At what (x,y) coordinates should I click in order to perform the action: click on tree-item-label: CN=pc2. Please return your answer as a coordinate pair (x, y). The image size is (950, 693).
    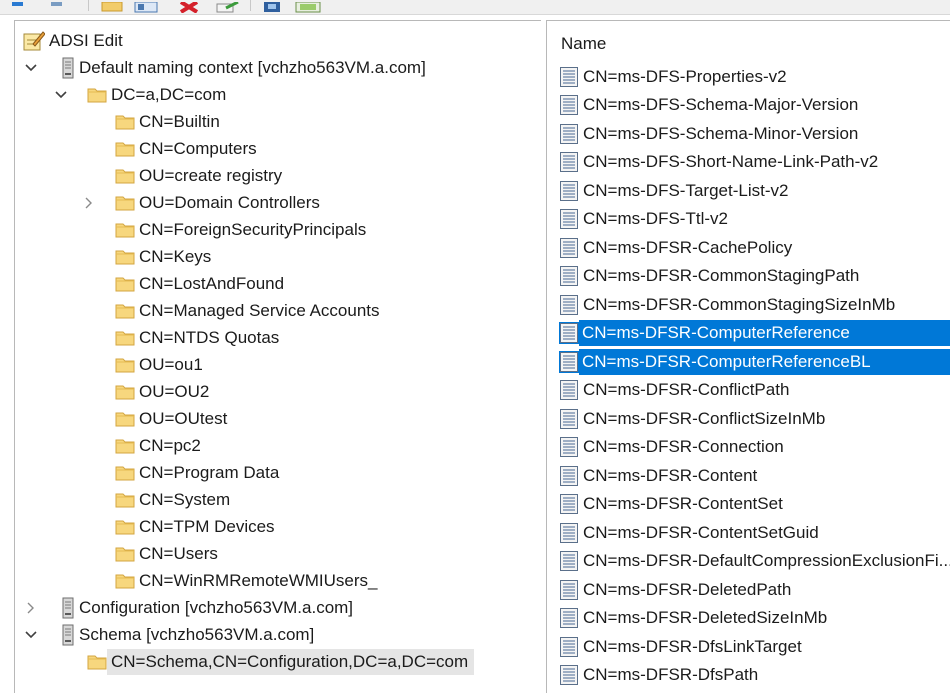
    Looking at the image, I should click on (170, 445).